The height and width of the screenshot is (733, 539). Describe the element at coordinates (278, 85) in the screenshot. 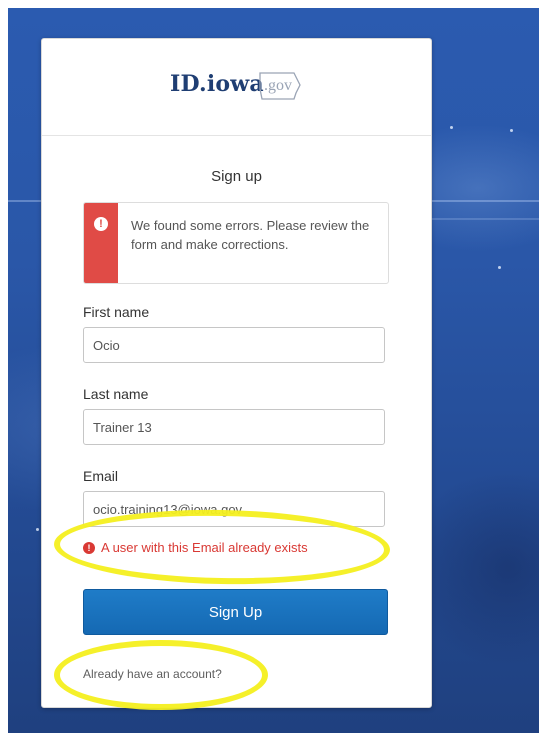

I see `logo-suffix: .gov` at that location.